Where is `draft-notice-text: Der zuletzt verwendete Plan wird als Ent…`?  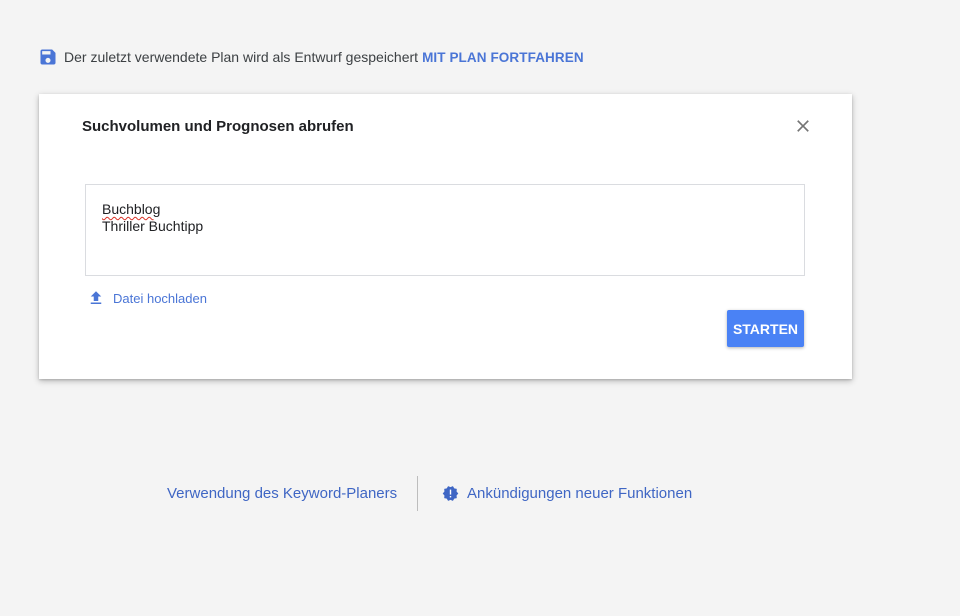 draft-notice-text: Der zuletzt verwendete Plan wird als Ent… is located at coordinates (241, 57).